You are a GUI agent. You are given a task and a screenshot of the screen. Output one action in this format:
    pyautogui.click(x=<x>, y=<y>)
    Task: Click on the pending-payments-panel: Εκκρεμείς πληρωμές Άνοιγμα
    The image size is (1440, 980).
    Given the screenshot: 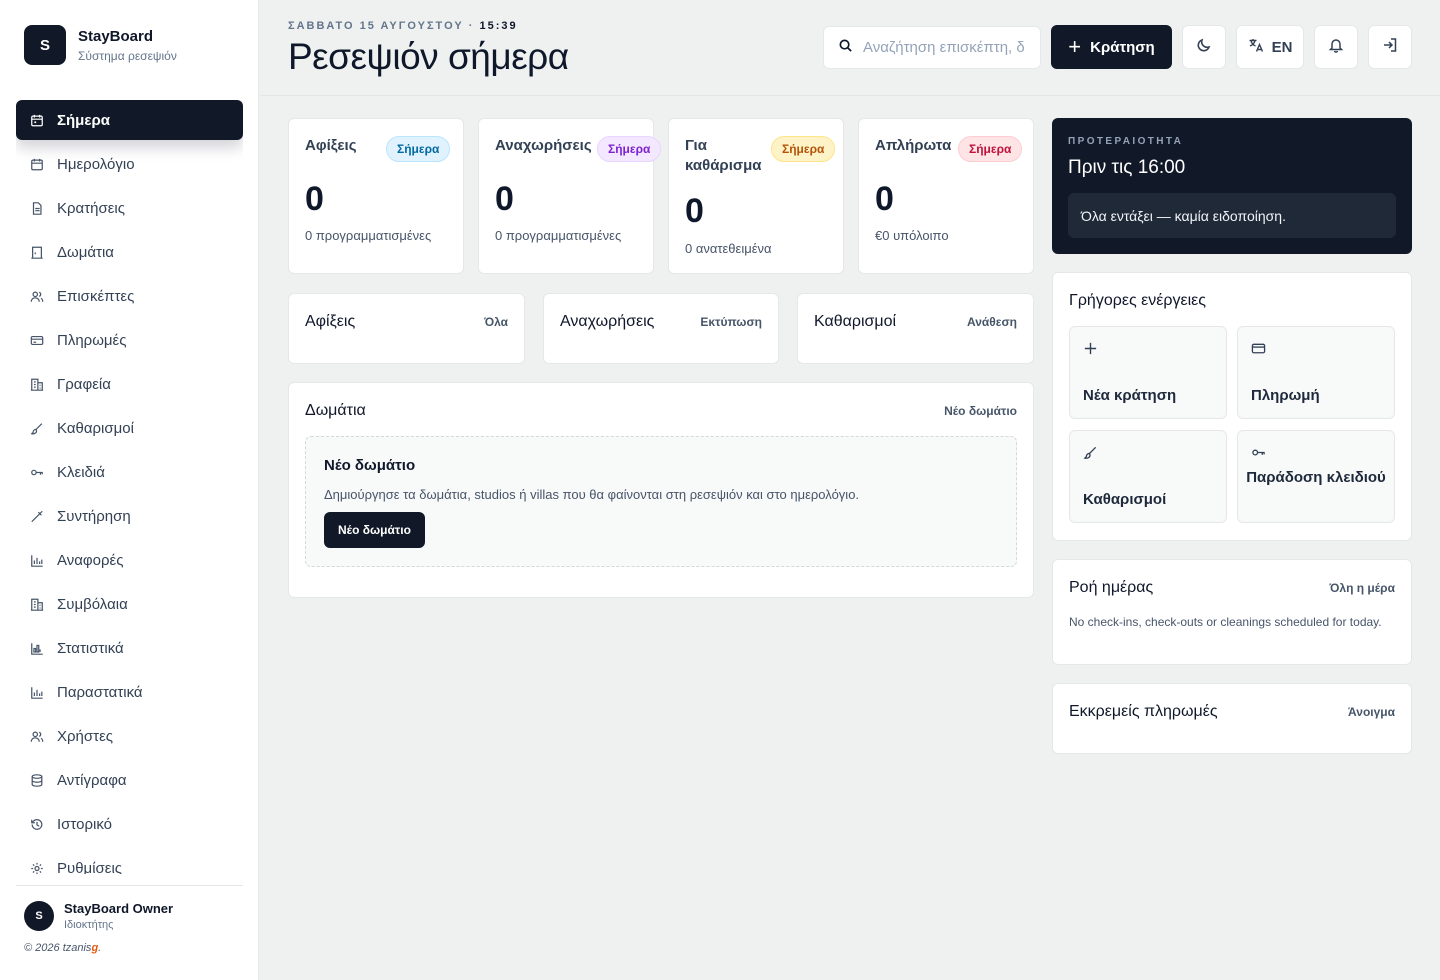 What is the action you would take?
    pyautogui.click(x=1232, y=718)
    